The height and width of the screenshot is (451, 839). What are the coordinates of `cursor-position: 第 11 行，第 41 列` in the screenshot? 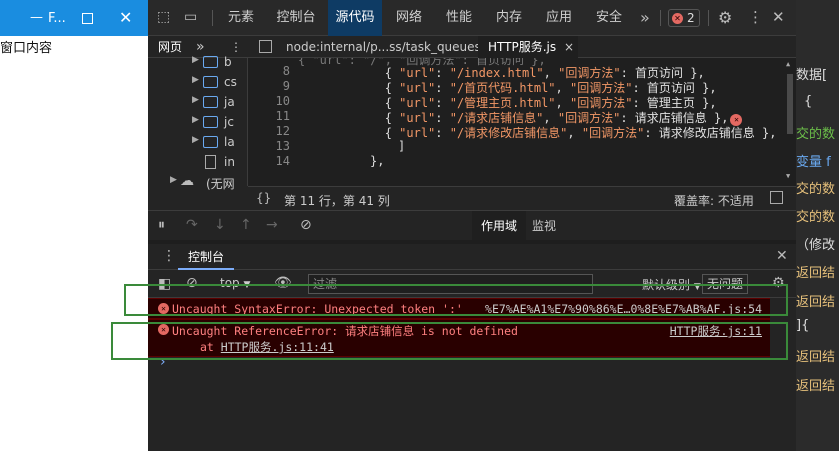 It's located at (337, 201).